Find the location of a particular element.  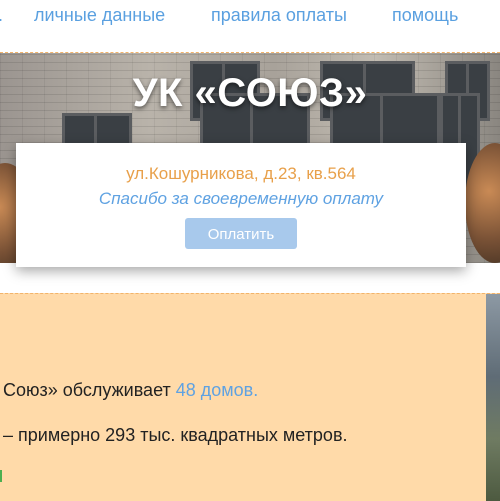

page-title: УК «СОЮЗ» is located at coordinates (250, 93).